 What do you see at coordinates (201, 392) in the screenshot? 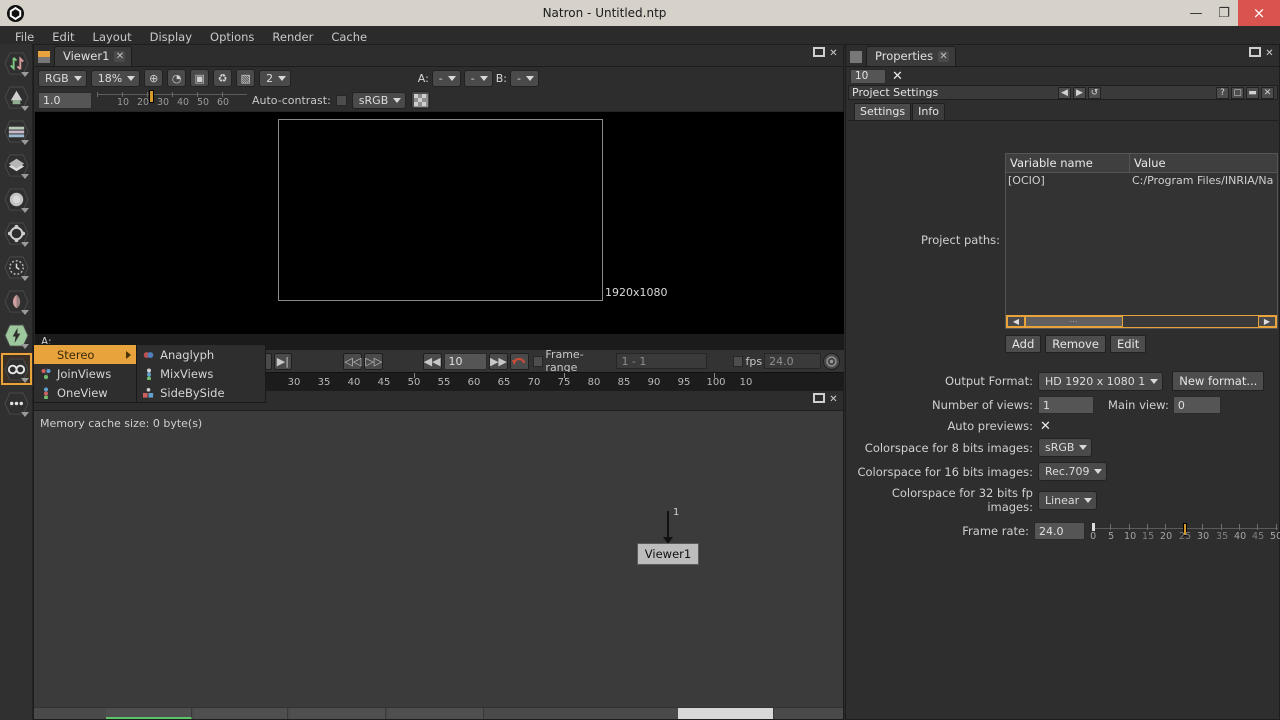
I see `menu-item-sidebyside: SideBySide` at bounding box center [201, 392].